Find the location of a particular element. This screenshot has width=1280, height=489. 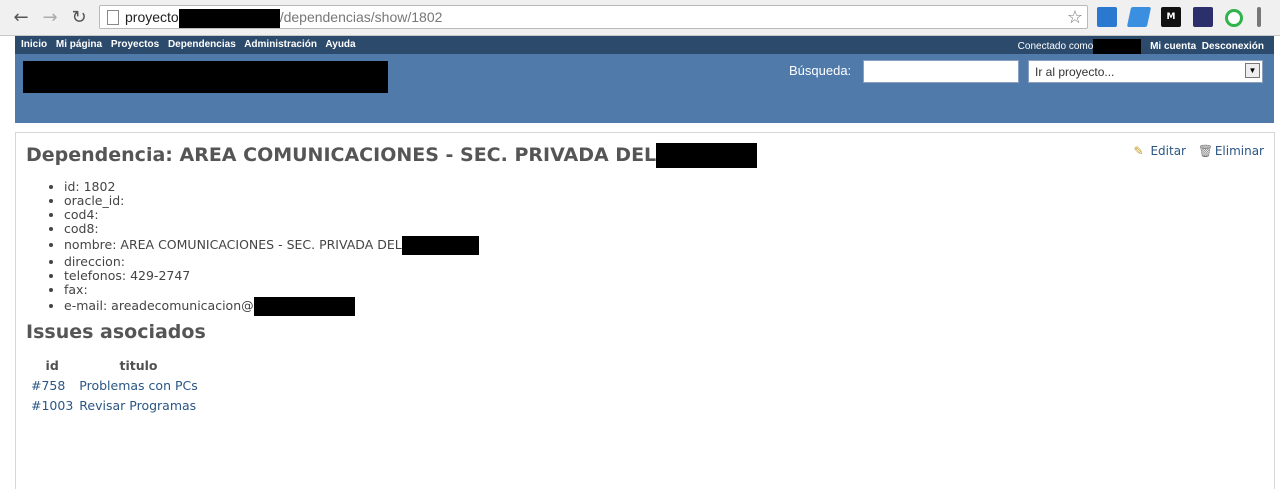

detail-cod8: cod8: is located at coordinates (271, 229).